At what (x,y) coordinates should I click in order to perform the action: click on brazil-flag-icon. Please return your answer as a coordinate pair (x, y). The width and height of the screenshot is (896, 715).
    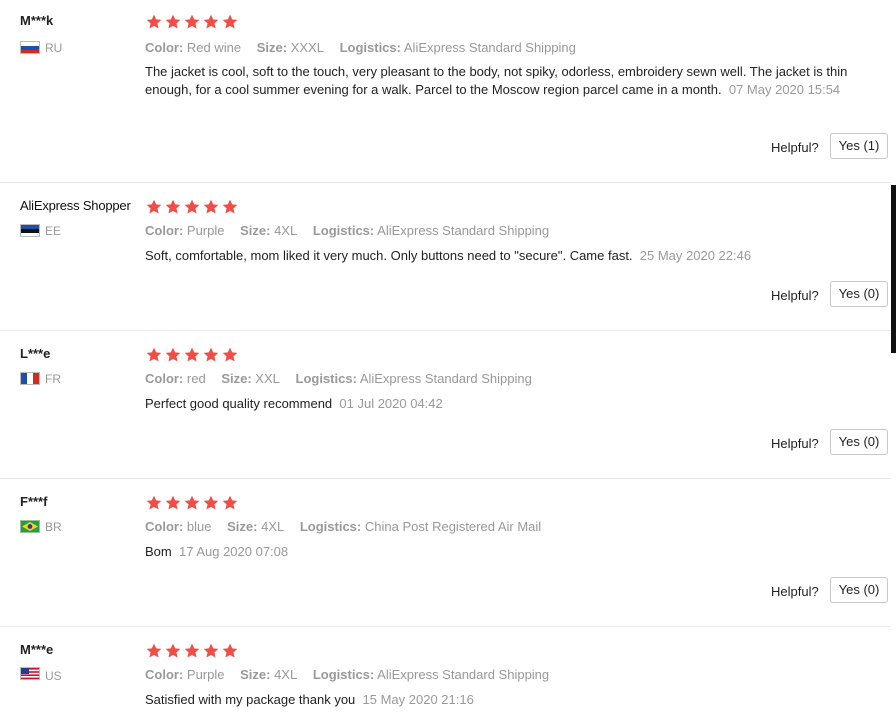
    Looking at the image, I should click on (30, 526).